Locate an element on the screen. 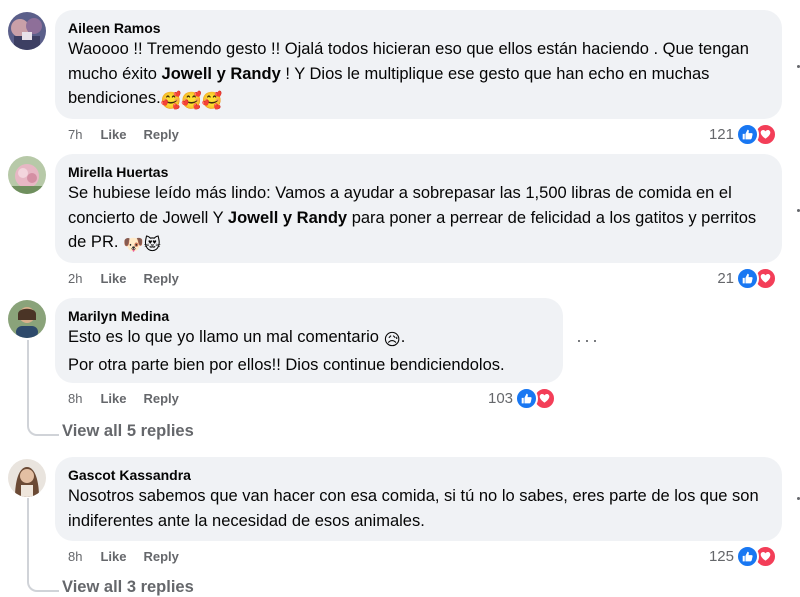 The width and height of the screenshot is (800, 597). comment-author: Mirella Huertas is located at coordinates (419, 172).